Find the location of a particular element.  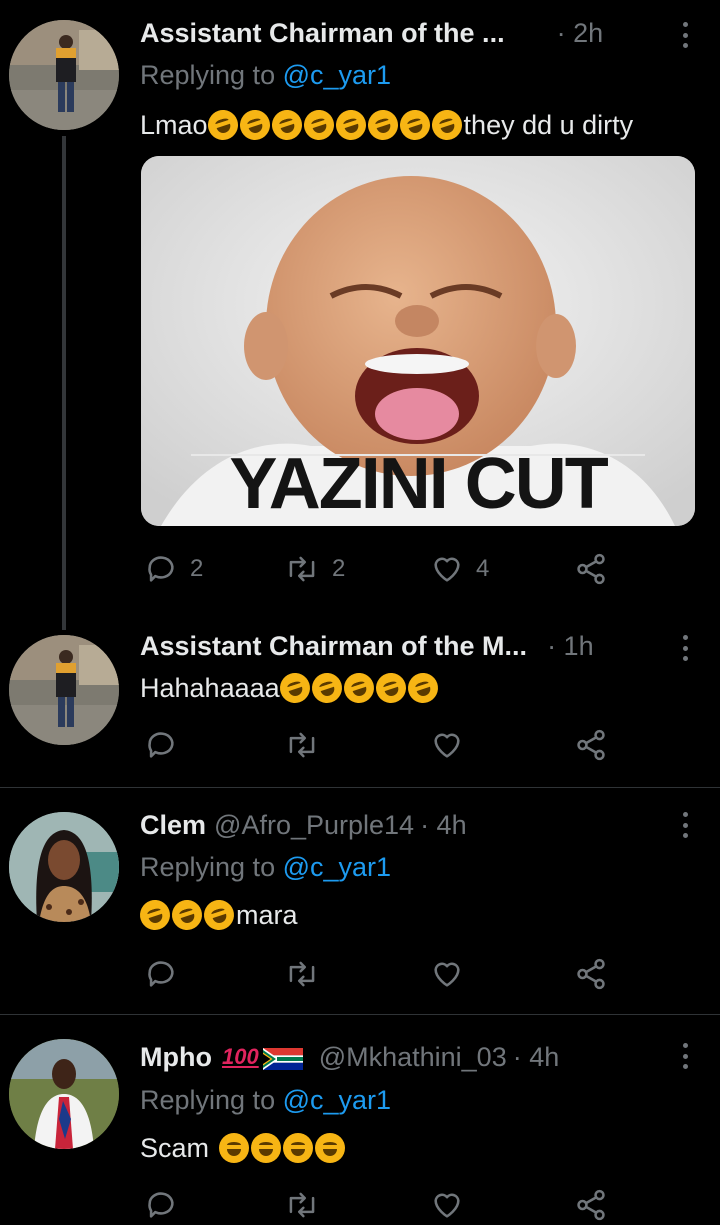

tweet-text-prefix: Scam is located at coordinates (175, 1147).